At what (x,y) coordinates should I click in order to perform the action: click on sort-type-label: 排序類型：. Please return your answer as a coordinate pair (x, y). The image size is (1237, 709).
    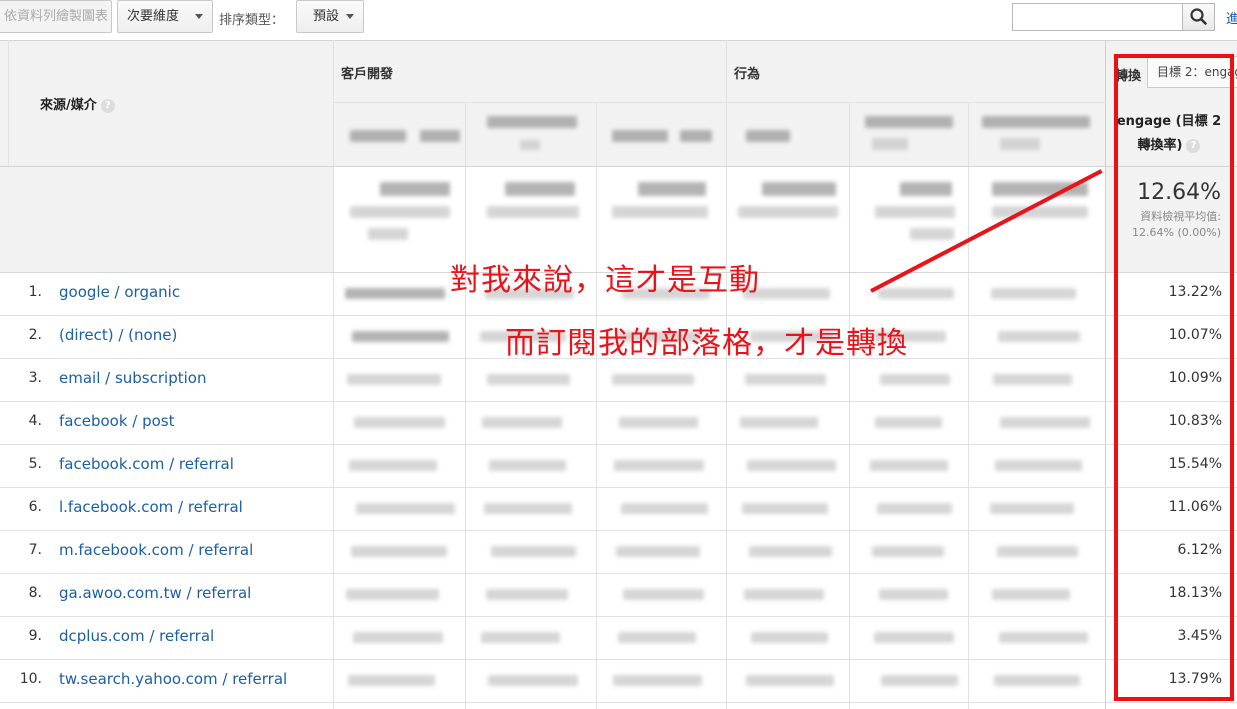
    Looking at the image, I should click on (252, 20).